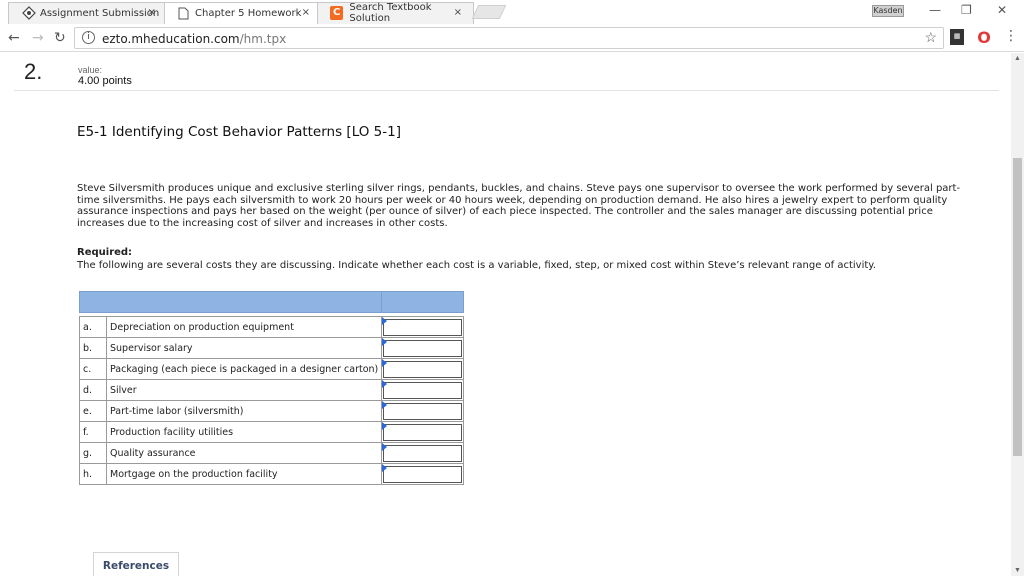 Image resolution: width=1024 pixels, height=576 pixels. Describe the element at coordinates (337, 13) in the screenshot. I see `chegg-icon: C` at that location.